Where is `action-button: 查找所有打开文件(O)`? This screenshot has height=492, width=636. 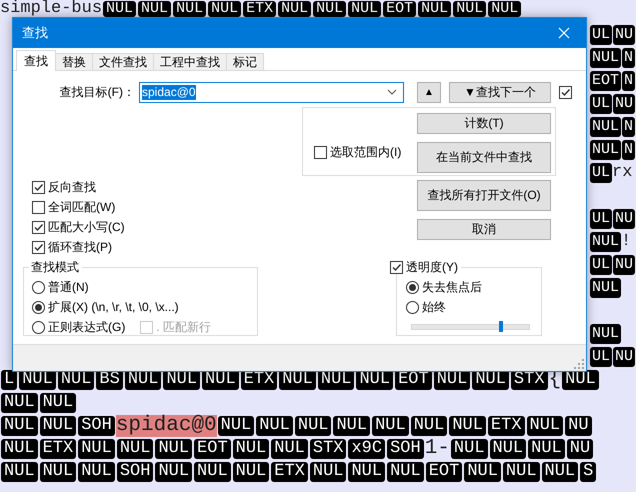 action-button: 查找所有打开文件(O) is located at coordinates (484, 195).